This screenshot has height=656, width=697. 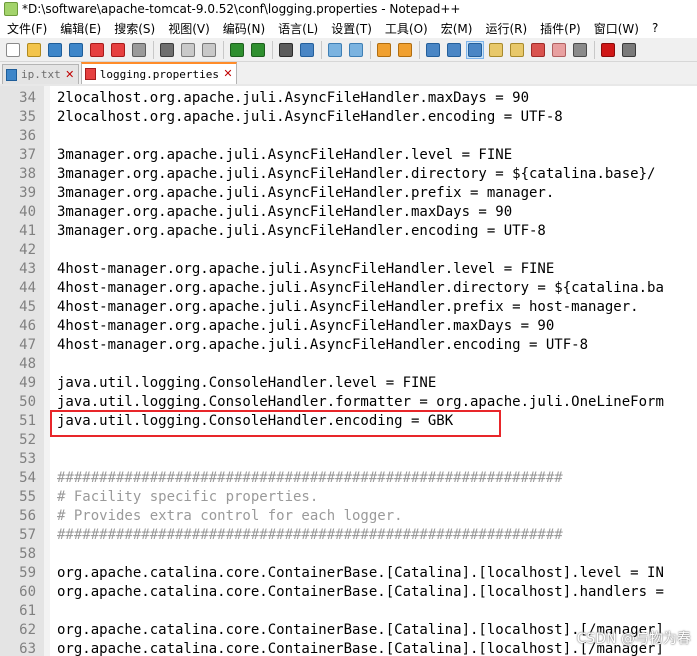 I want to click on menu-item: 文件(F), so click(x=26, y=28).